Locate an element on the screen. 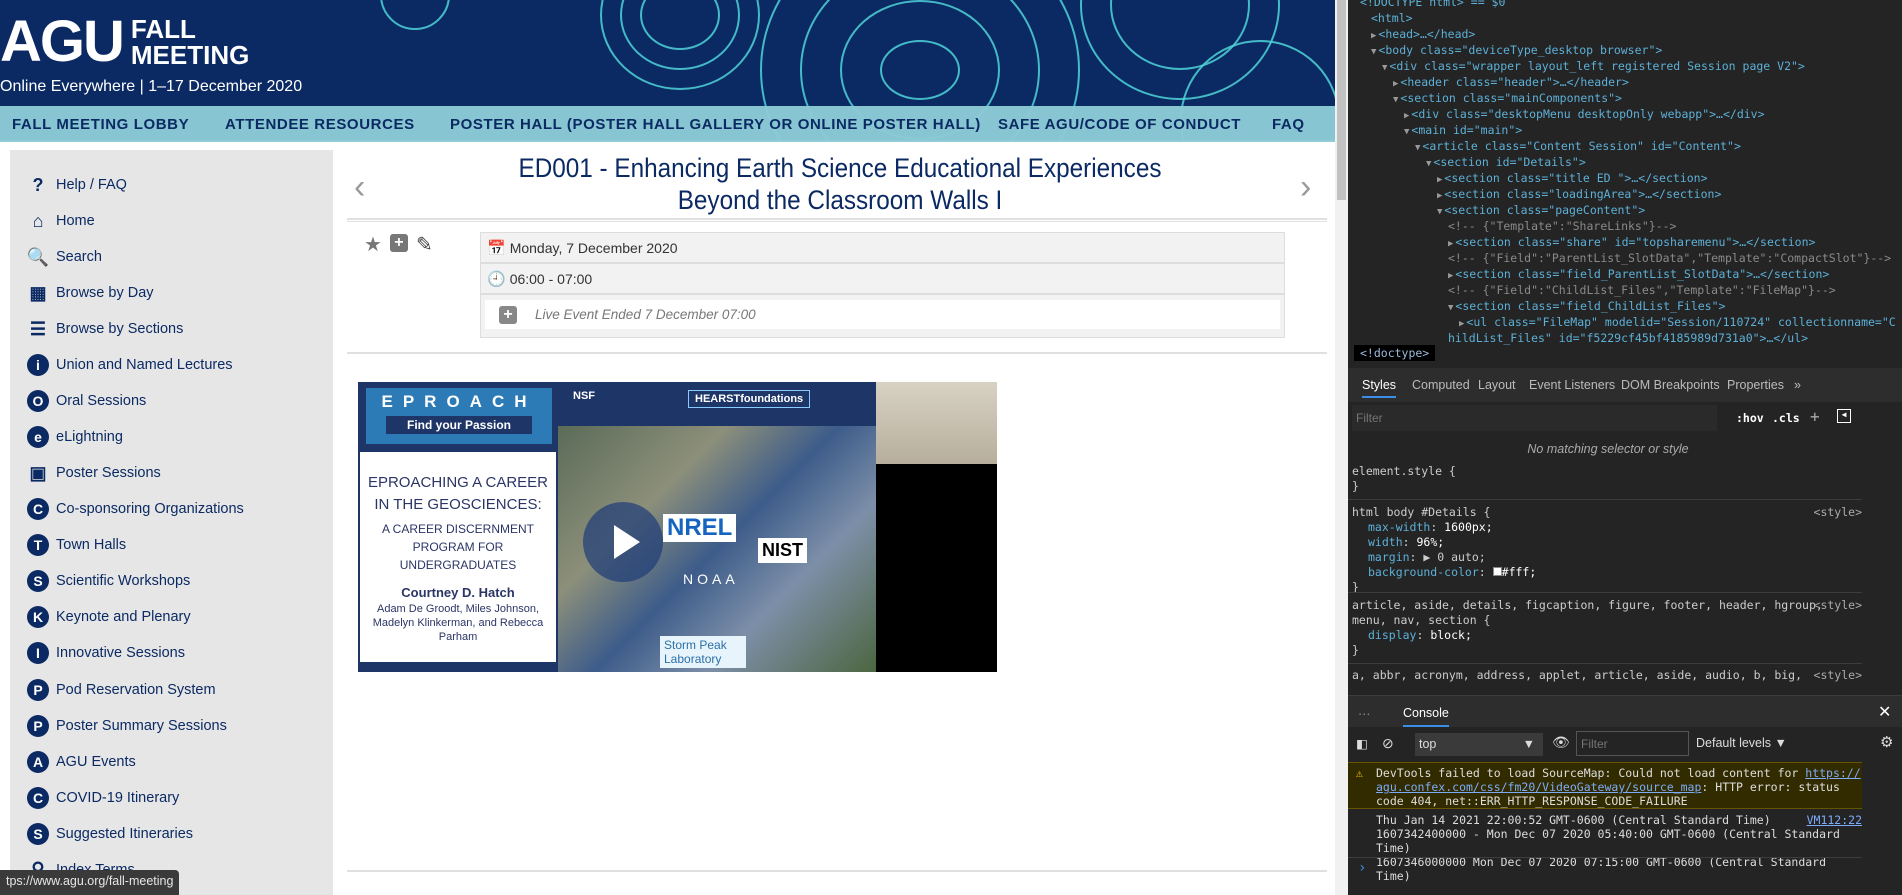  dom-breadcrumb: <!doctype> is located at coordinates (1395, 353).